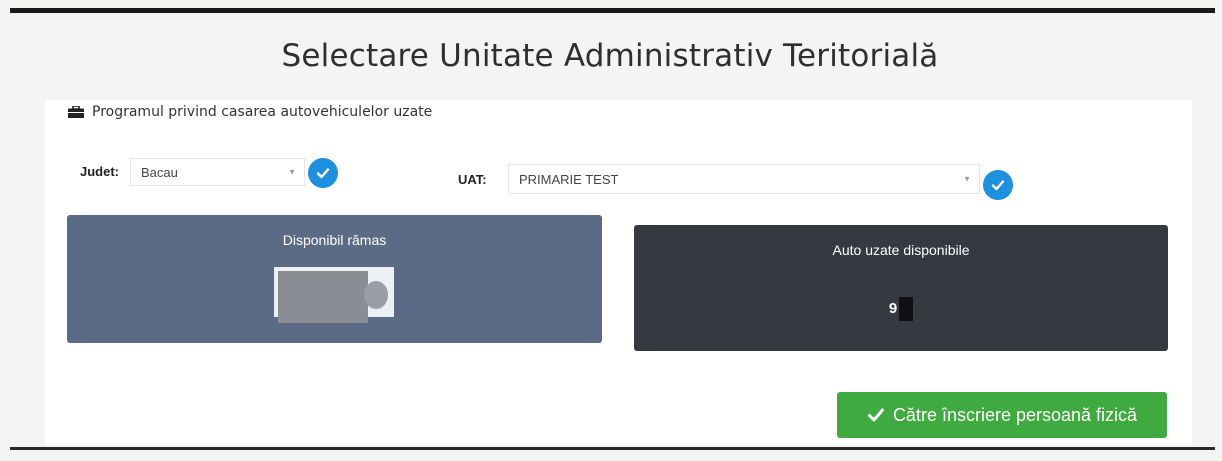 The height and width of the screenshot is (461, 1222). What do you see at coordinates (99, 171) in the screenshot?
I see `judet-label: Judet:` at bounding box center [99, 171].